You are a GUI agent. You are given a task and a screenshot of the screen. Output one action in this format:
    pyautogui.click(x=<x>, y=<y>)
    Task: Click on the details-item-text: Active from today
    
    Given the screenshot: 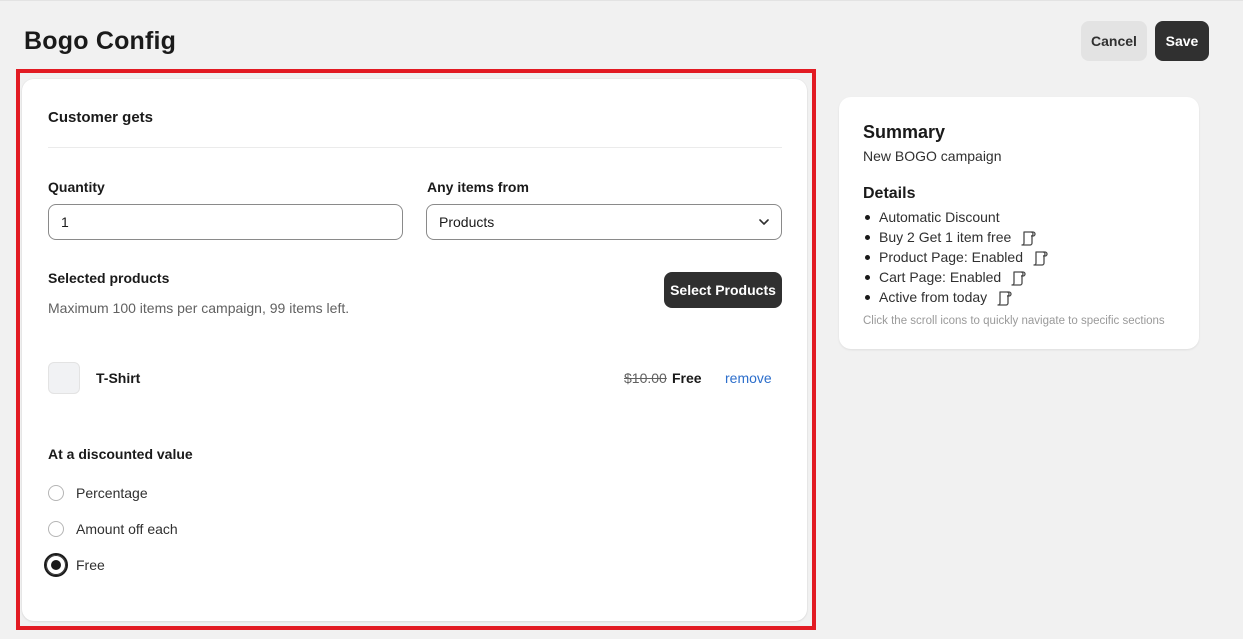 What is the action you would take?
    pyautogui.click(x=933, y=297)
    